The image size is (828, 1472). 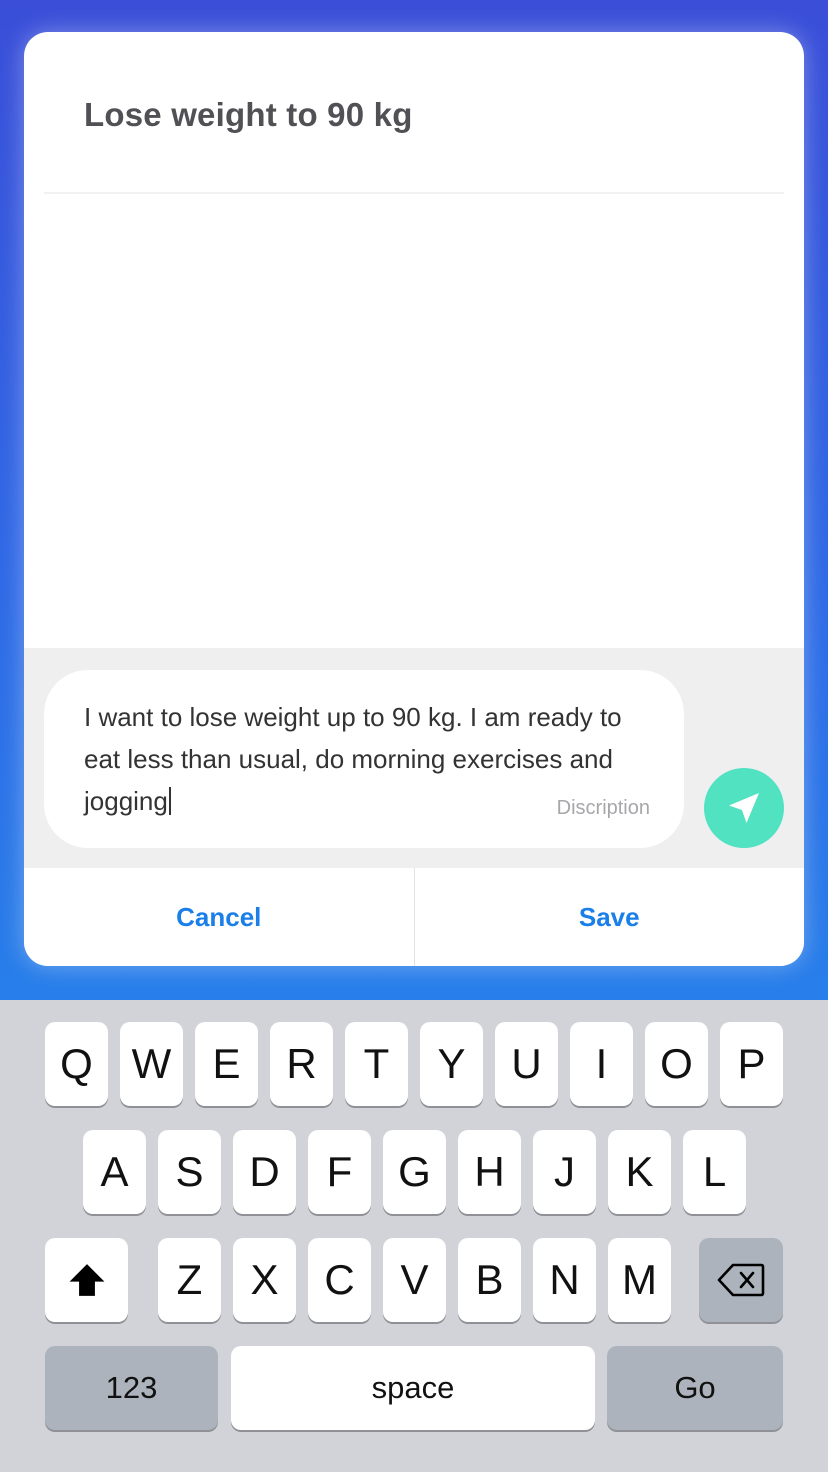 I want to click on shift-key, so click(x=86, y=1280).